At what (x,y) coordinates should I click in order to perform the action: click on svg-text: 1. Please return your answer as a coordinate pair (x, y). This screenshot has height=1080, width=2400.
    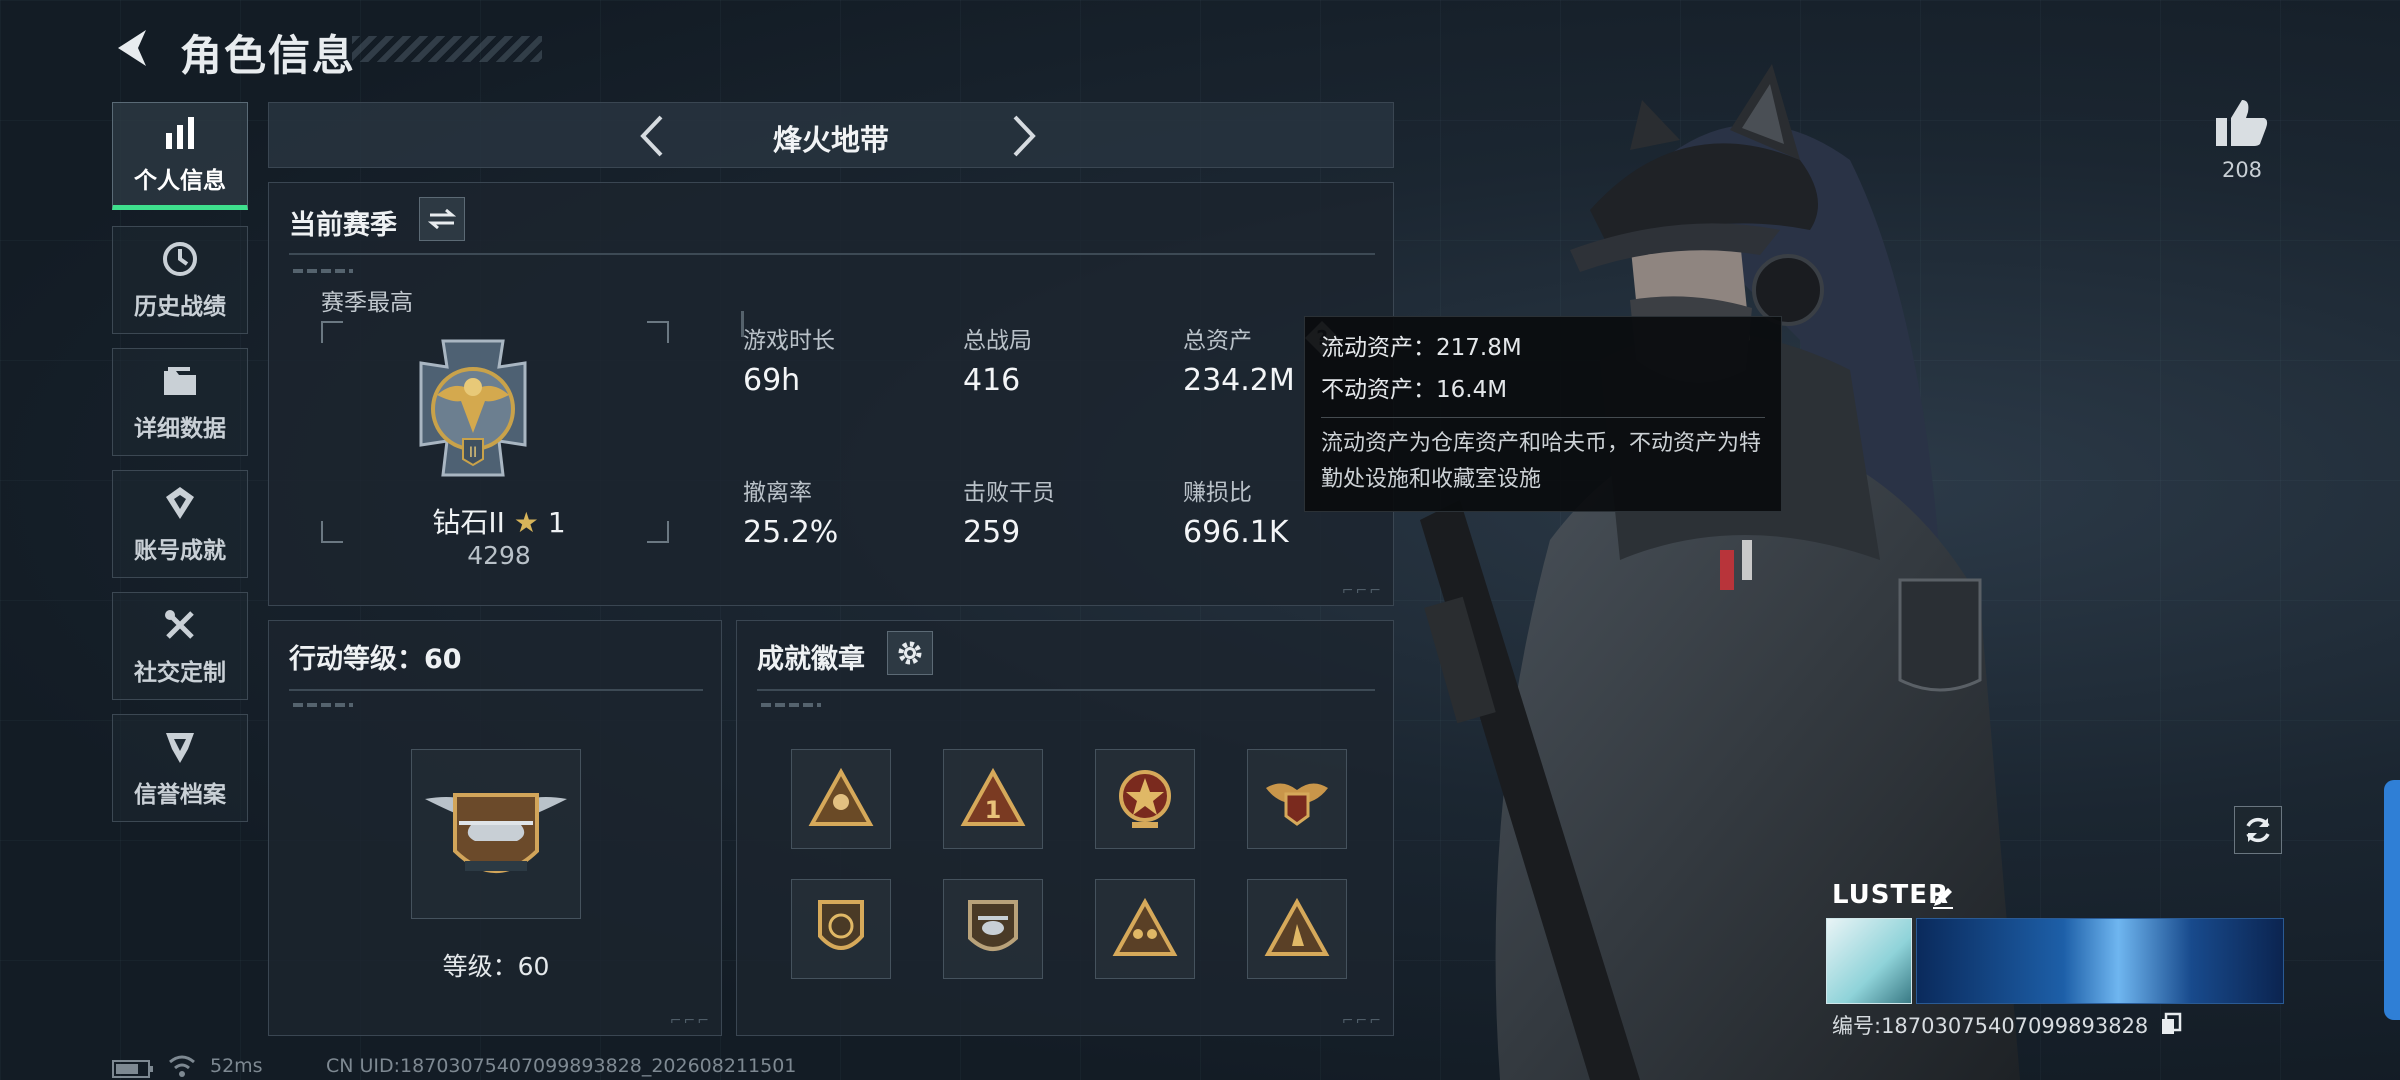
    Looking at the image, I should click on (993, 810).